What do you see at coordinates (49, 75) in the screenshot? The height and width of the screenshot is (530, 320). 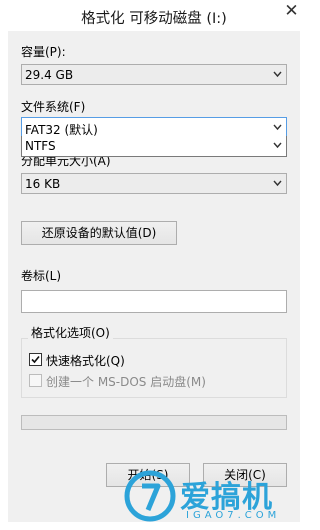 I see `capacity-value: 29.4 GB` at bounding box center [49, 75].